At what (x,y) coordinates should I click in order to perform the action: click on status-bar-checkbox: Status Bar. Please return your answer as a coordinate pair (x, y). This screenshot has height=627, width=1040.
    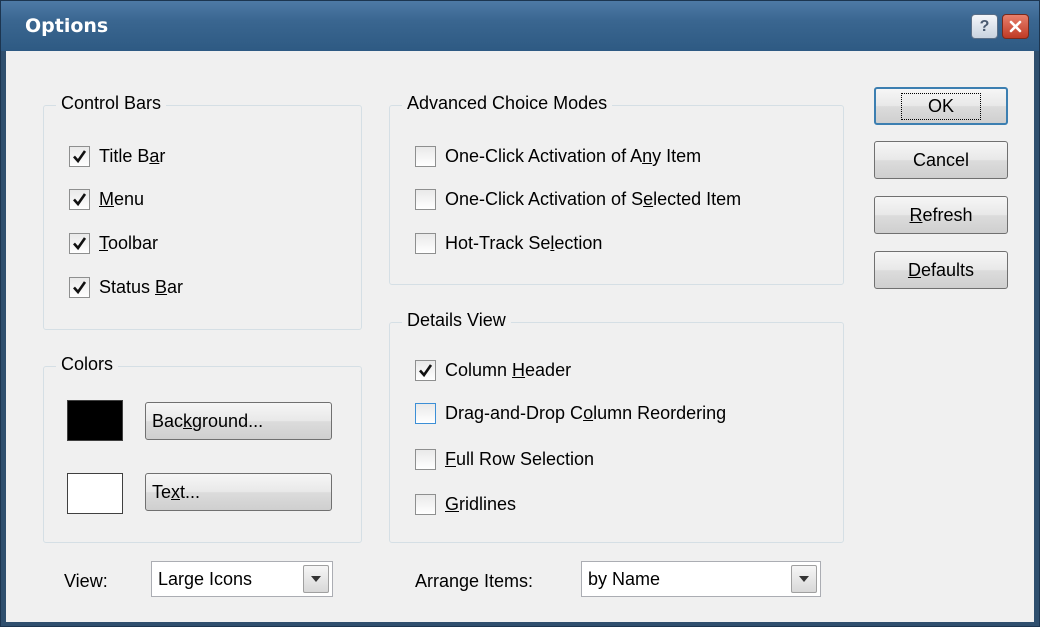
    Looking at the image, I should click on (126, 287).